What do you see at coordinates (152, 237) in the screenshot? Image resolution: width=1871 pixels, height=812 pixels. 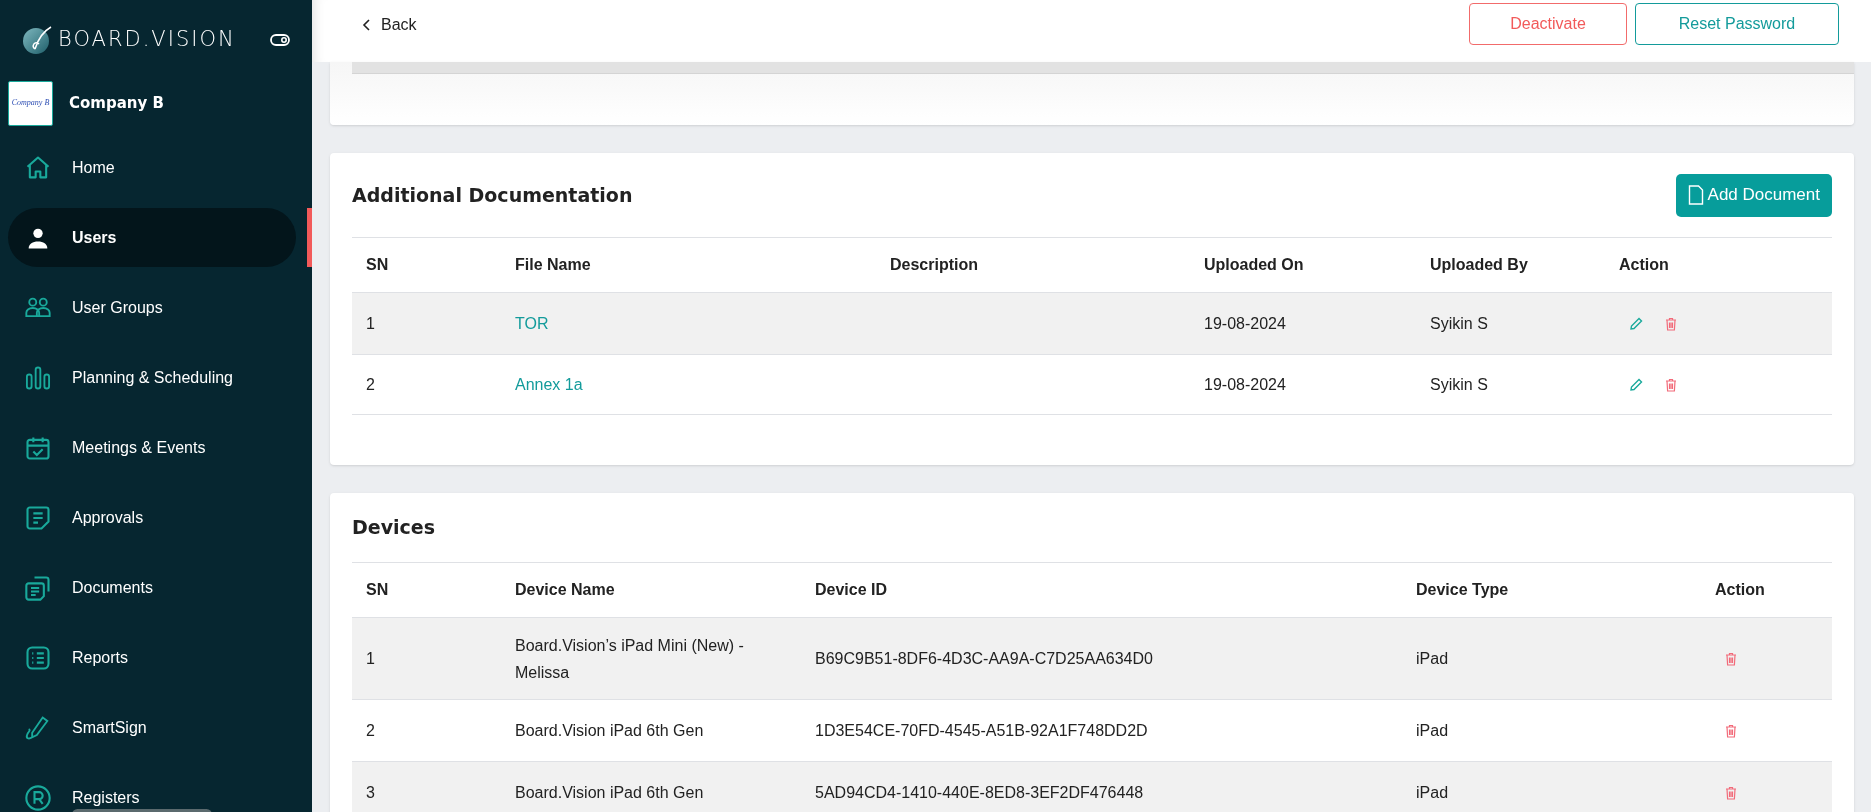 I see `nav-item: Users` at bounding box center [152, 237].